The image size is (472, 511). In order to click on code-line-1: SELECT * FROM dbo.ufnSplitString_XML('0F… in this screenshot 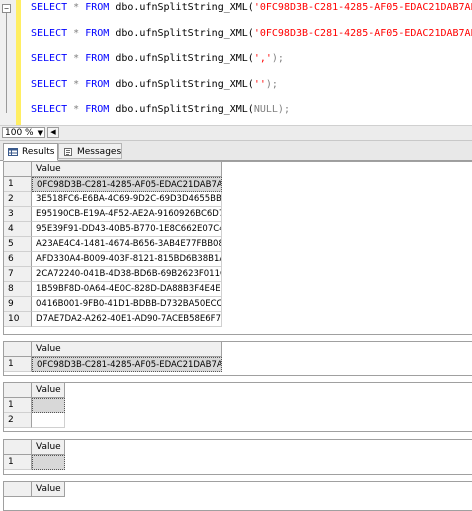, I will do `click(251, 8)`.